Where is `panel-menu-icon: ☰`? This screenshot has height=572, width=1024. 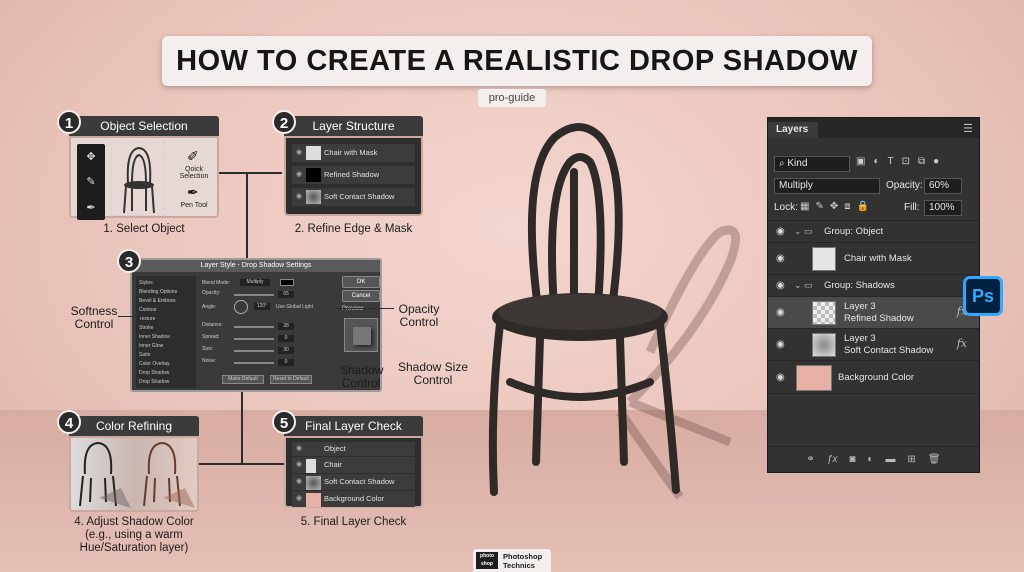
panel-menu-icon: ☰ is located at coordinates (968, 128).